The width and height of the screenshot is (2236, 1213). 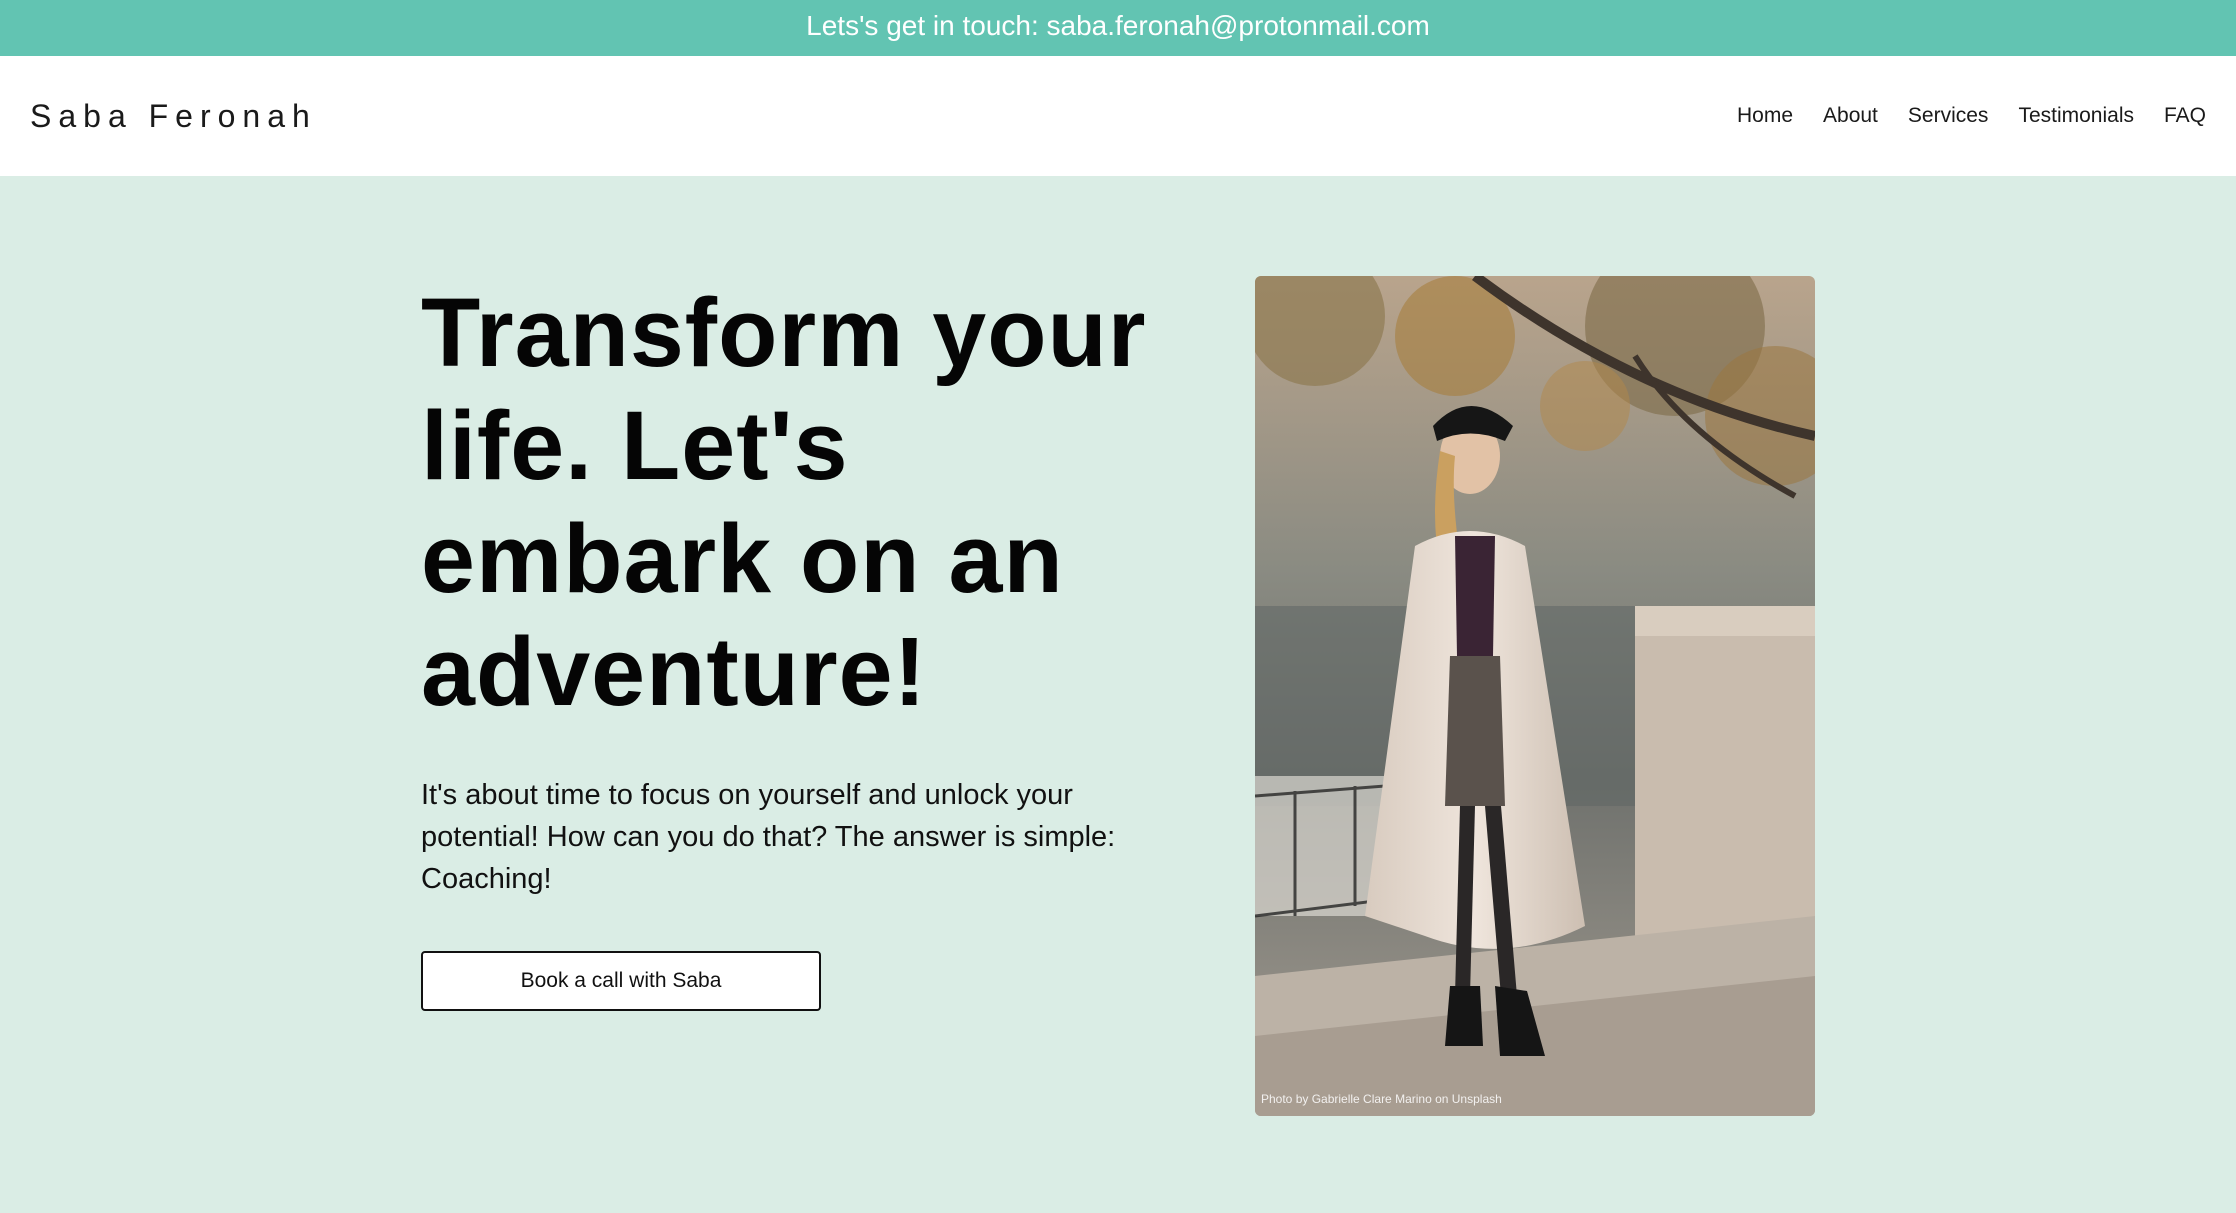 What do you see at coordinates (1765, 116) in the screenshot?
I see `nav-link-home: Home` at bounding box center [1765, 116].